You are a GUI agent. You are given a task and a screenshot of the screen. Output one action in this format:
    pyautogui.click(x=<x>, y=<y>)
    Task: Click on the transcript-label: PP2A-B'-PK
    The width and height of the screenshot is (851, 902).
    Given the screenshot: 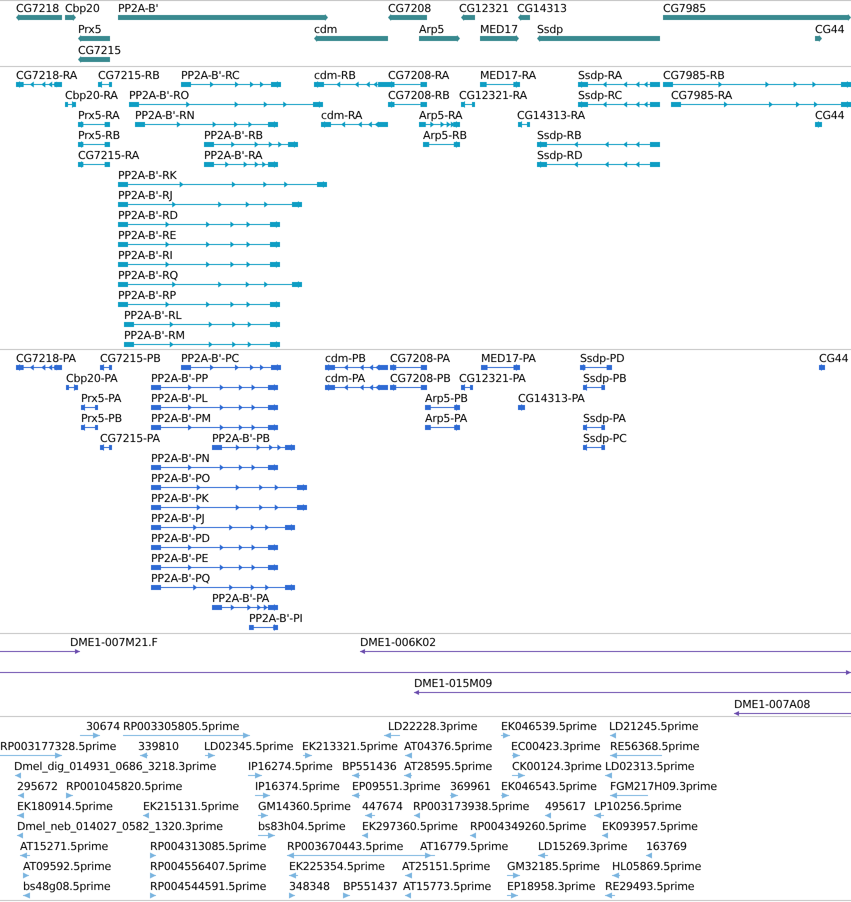 What is the action you would take?
    pyautogui.click(x=180, y=498)
    